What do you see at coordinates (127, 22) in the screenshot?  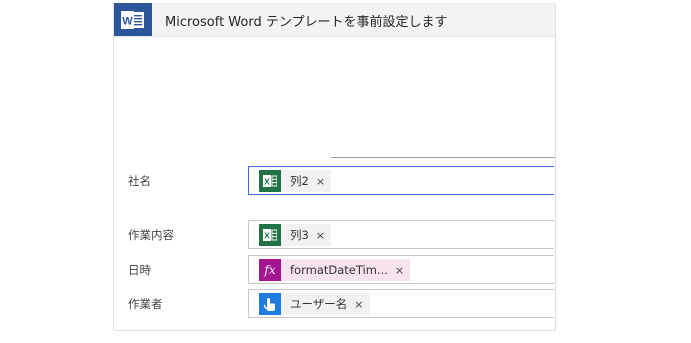 I see `svg-text: W` at bounding box center [127, 22].